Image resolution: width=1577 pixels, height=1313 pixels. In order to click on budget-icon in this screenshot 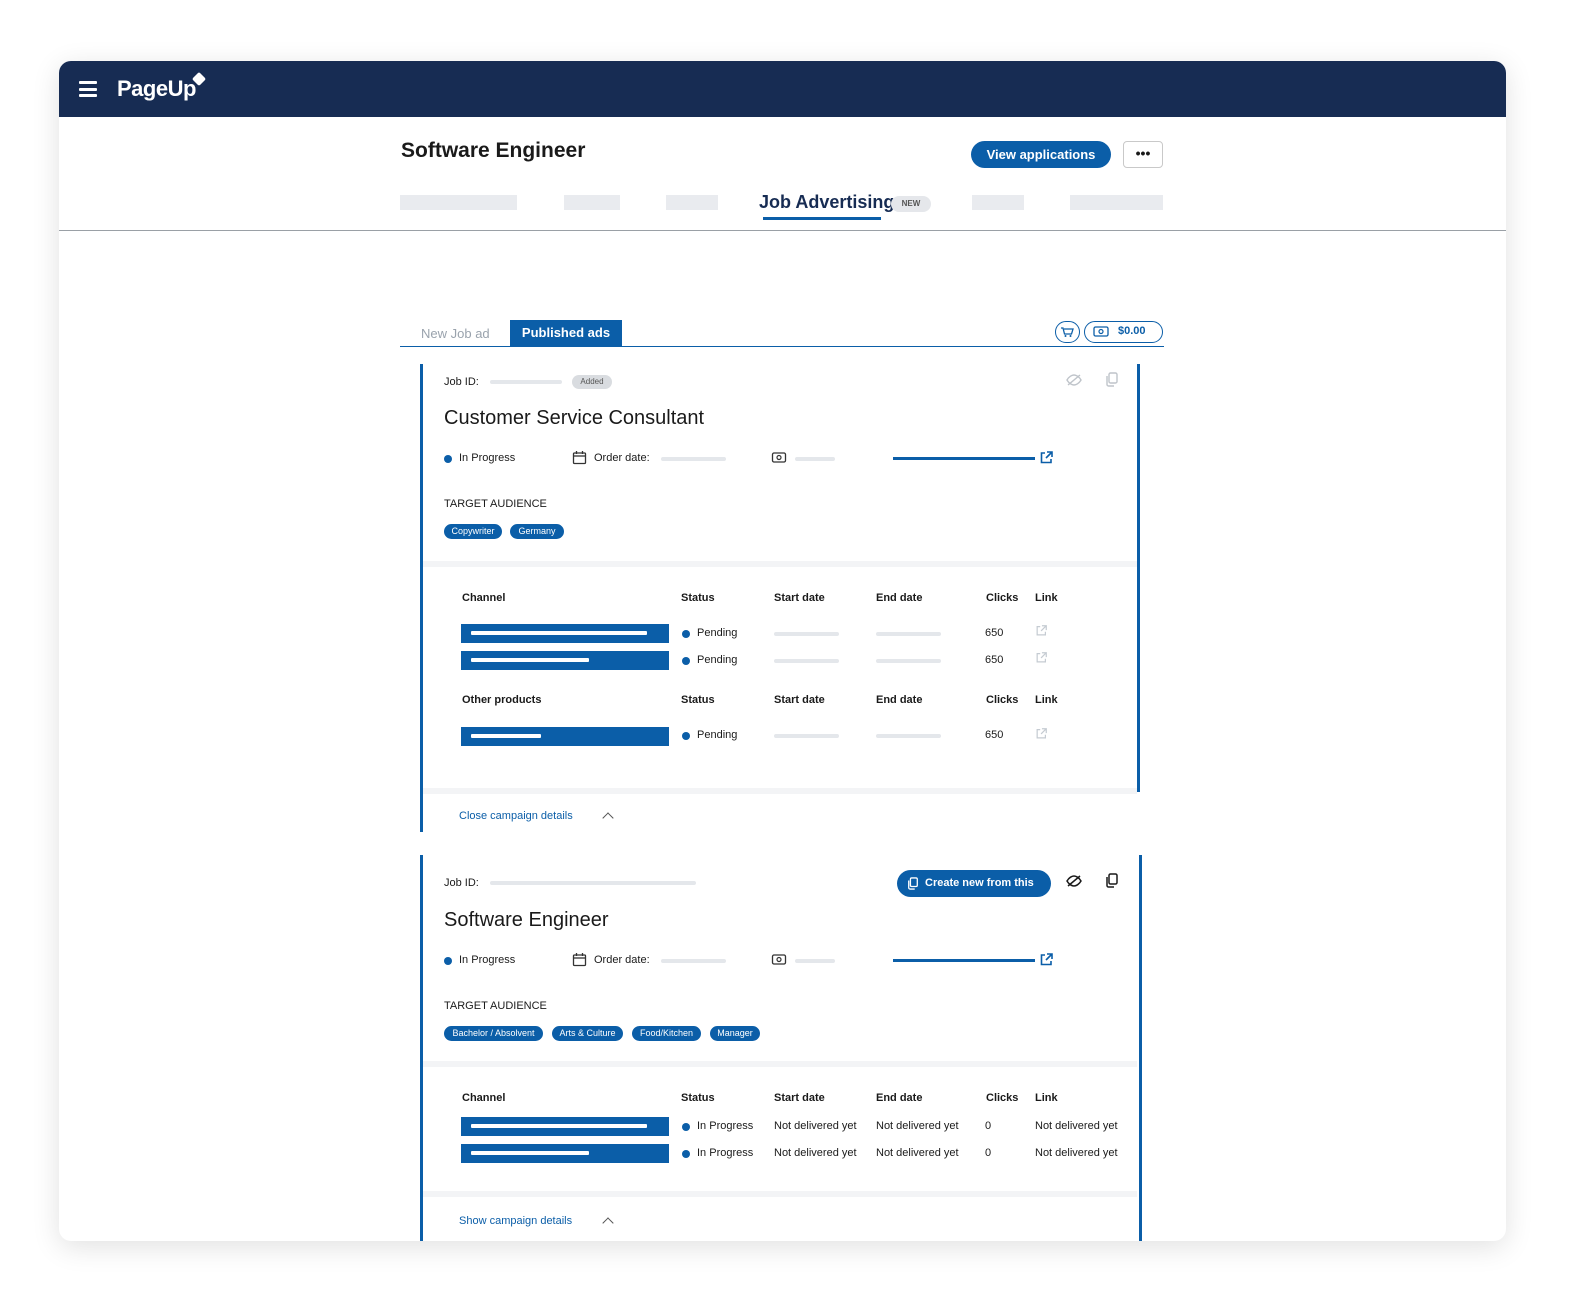, I will do `click(779, 959)`.